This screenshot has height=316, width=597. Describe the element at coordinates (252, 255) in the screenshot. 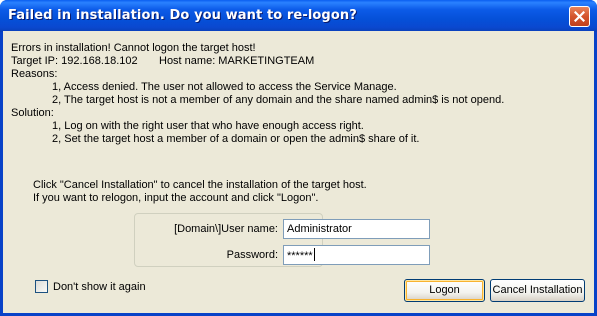

I see `password-label: Password:` at that location.